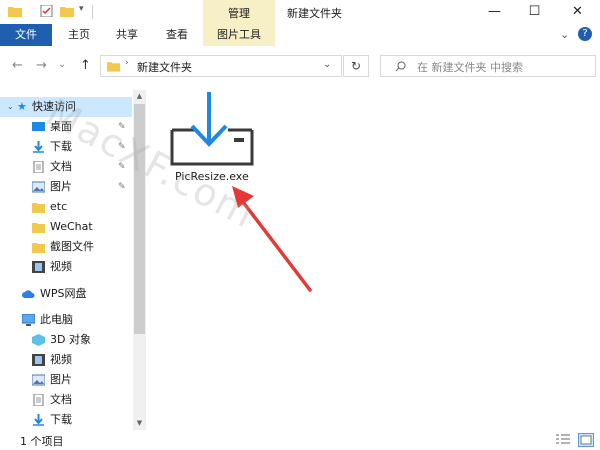 This screenshot has height=450, width=600. Describe the element at coordinates (239, 35) in the screenshot. I see `tab-picture-tools: 图片工具` at that location.